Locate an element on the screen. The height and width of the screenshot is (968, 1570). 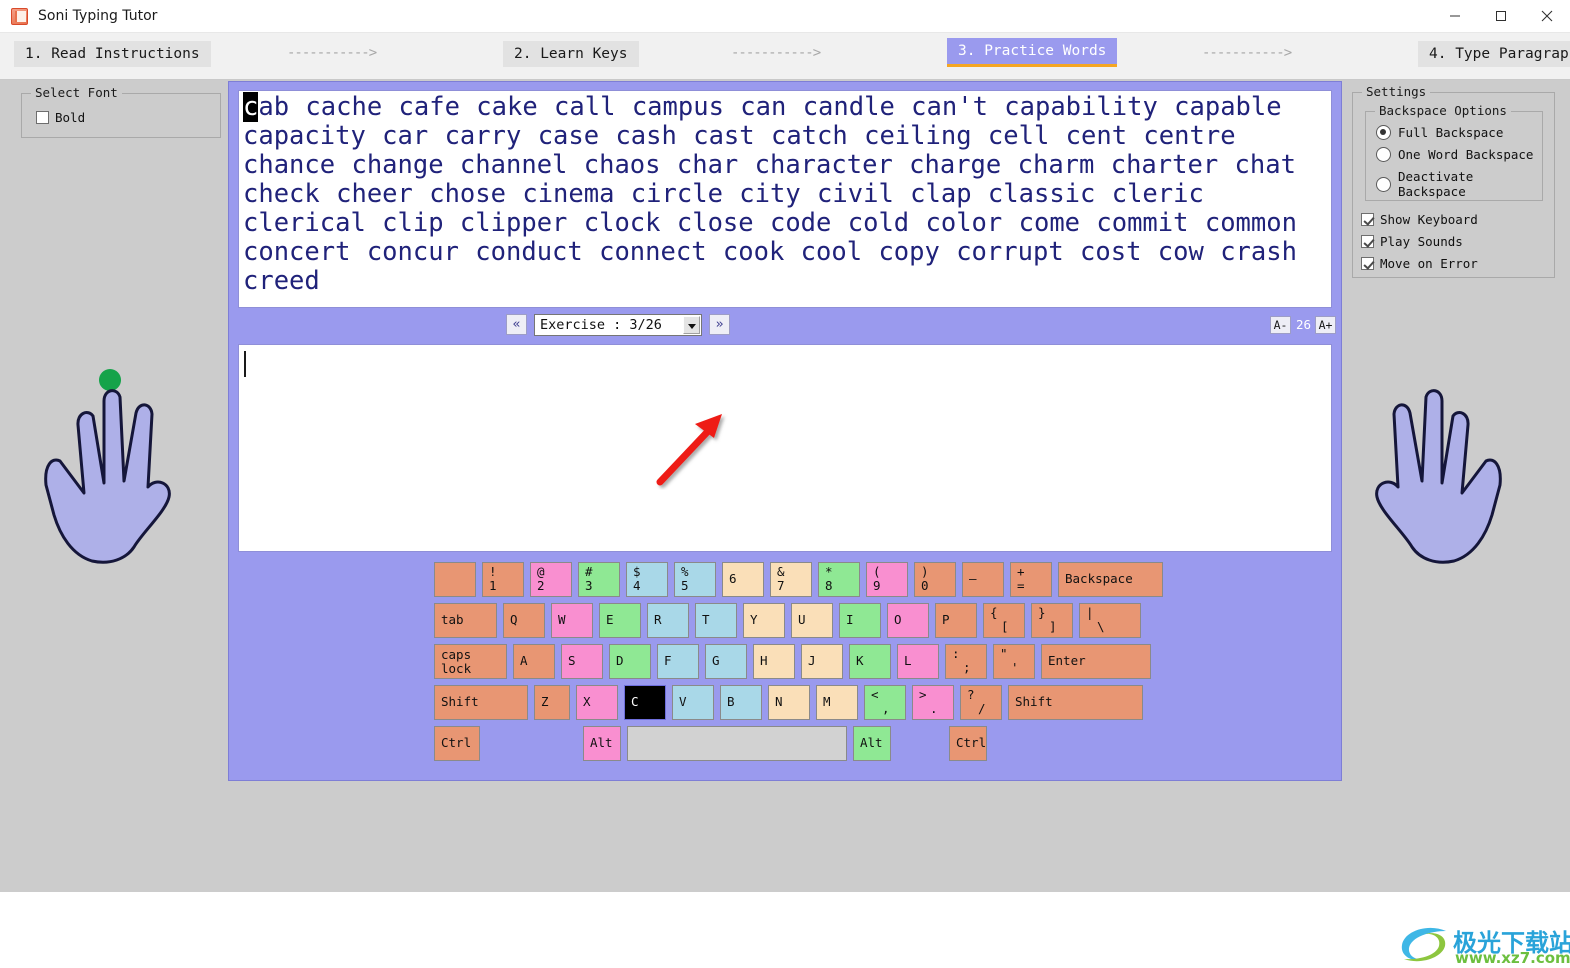
bold-checkbox-row: Bold is located at coordinates (60, 117).